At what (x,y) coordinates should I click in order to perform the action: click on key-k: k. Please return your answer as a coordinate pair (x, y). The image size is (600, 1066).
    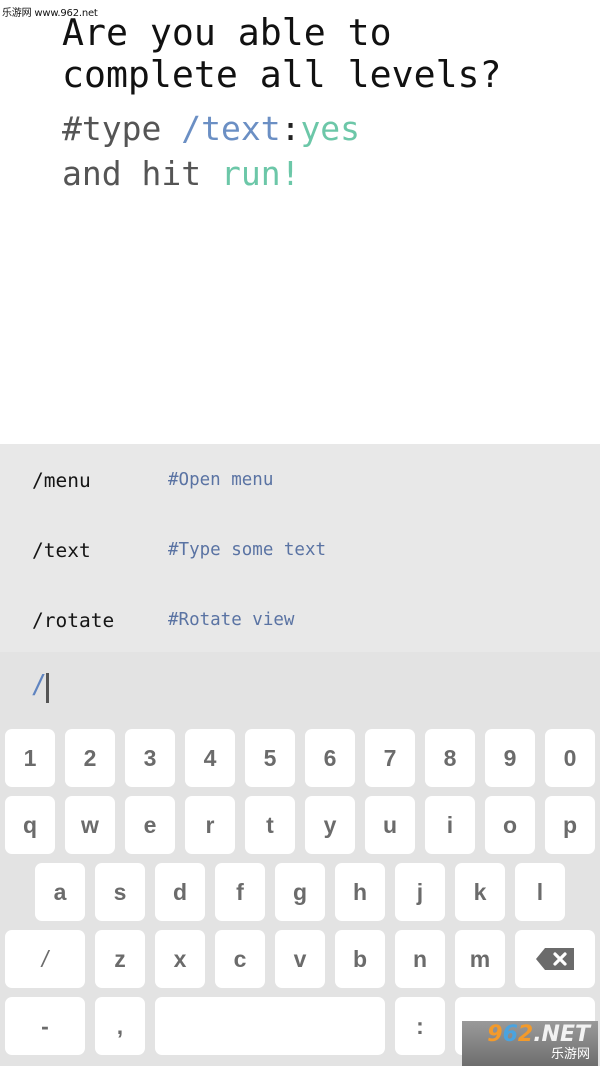
    Looking at the image, I should click on (480, 892).